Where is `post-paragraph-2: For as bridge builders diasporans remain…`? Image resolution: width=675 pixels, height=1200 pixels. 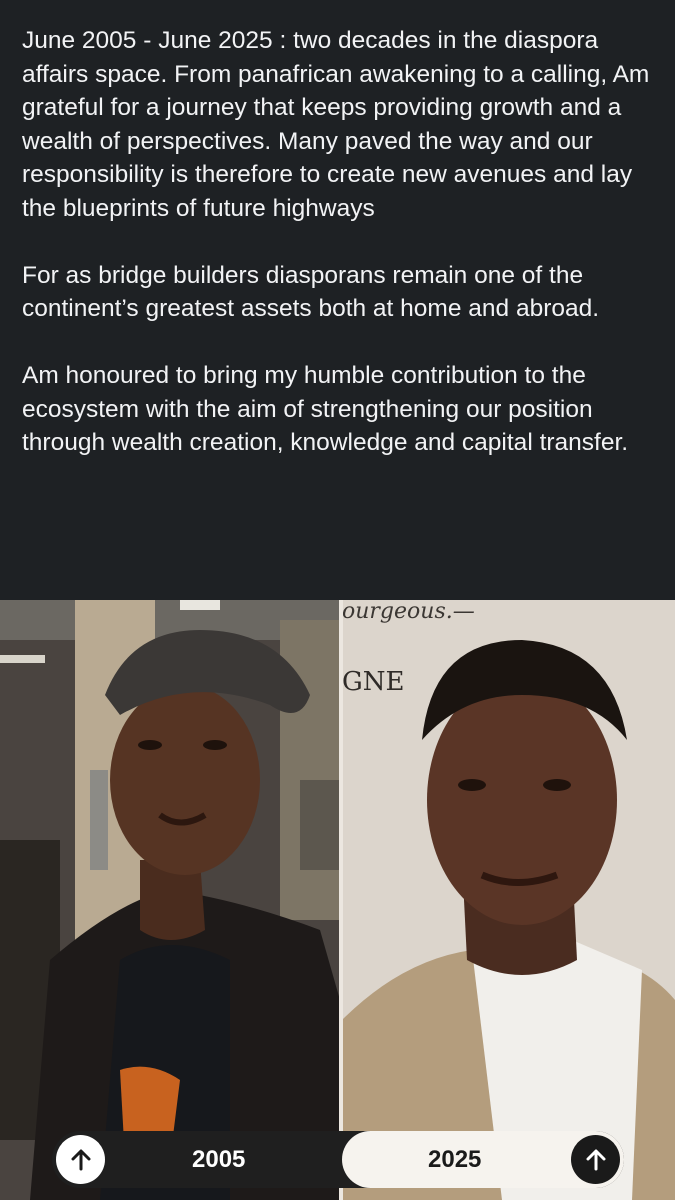
post-paragraph-2: For as bridge builders diasporans remain… is located at coordinates (311, 292).